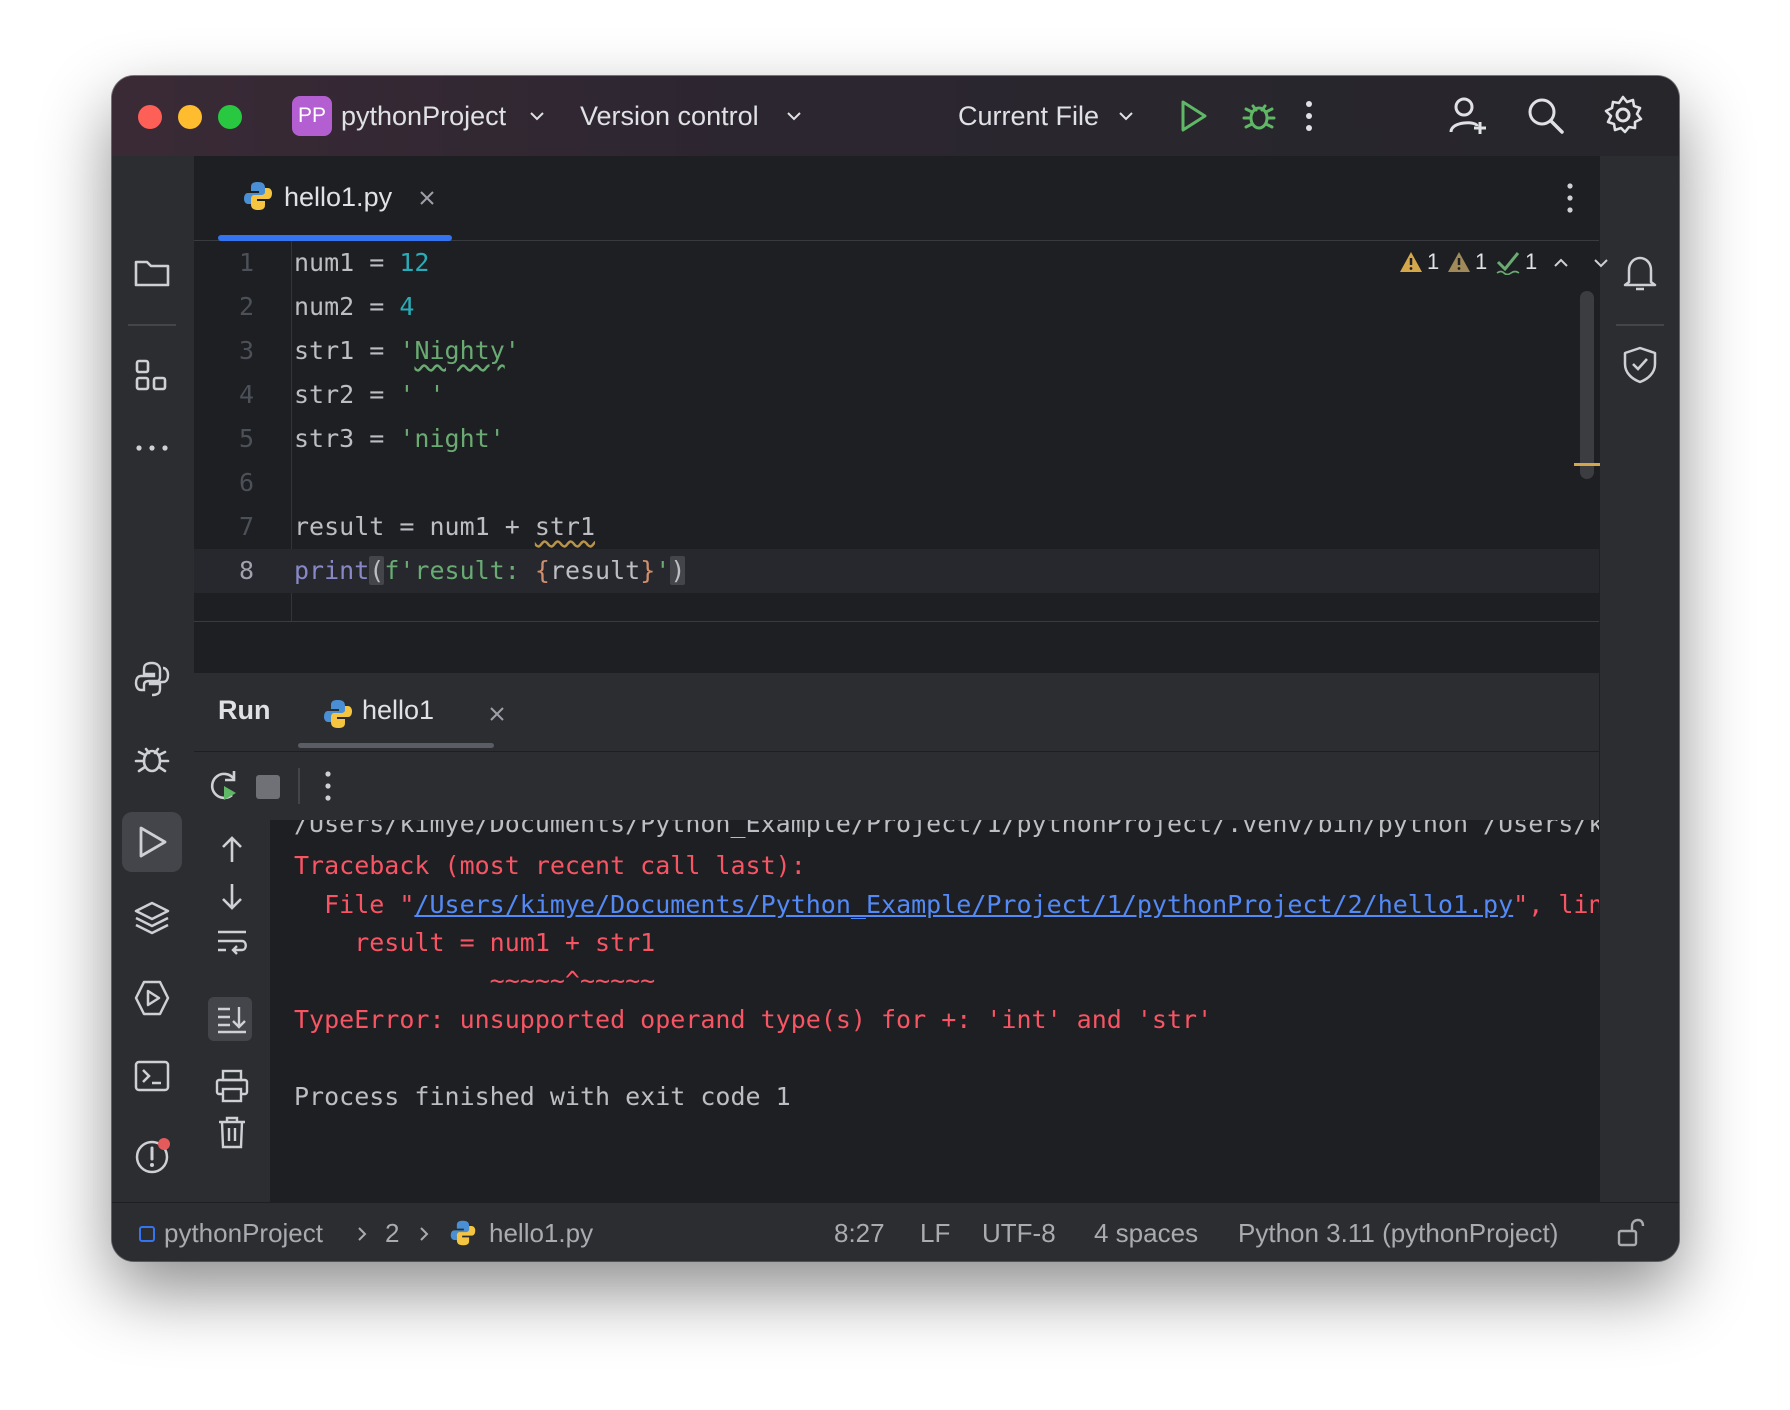 The width and height of the screenshot is (1790, 1410). I want to click on zoom-window-button, so click(230, 117).